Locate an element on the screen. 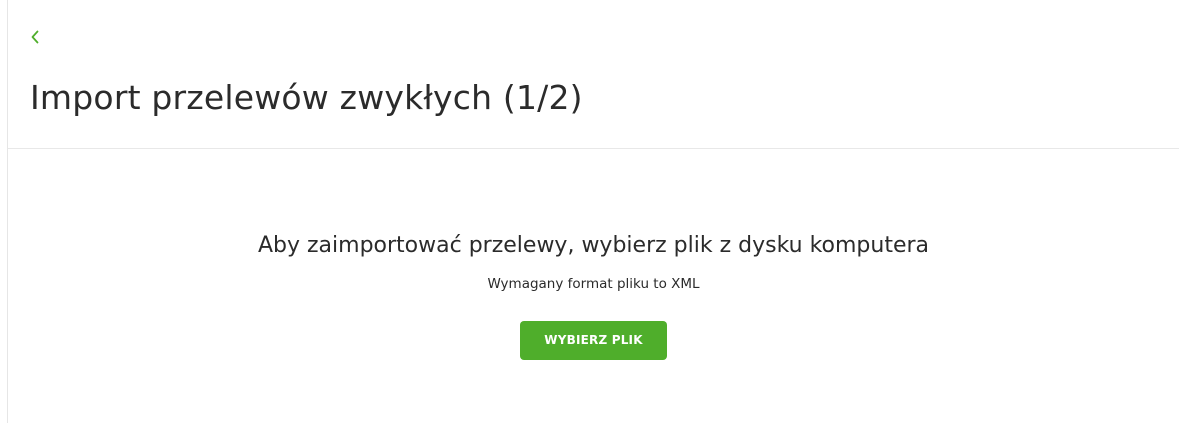 The image size is (1179, 423). back-button is located at coordinates (35, 37).